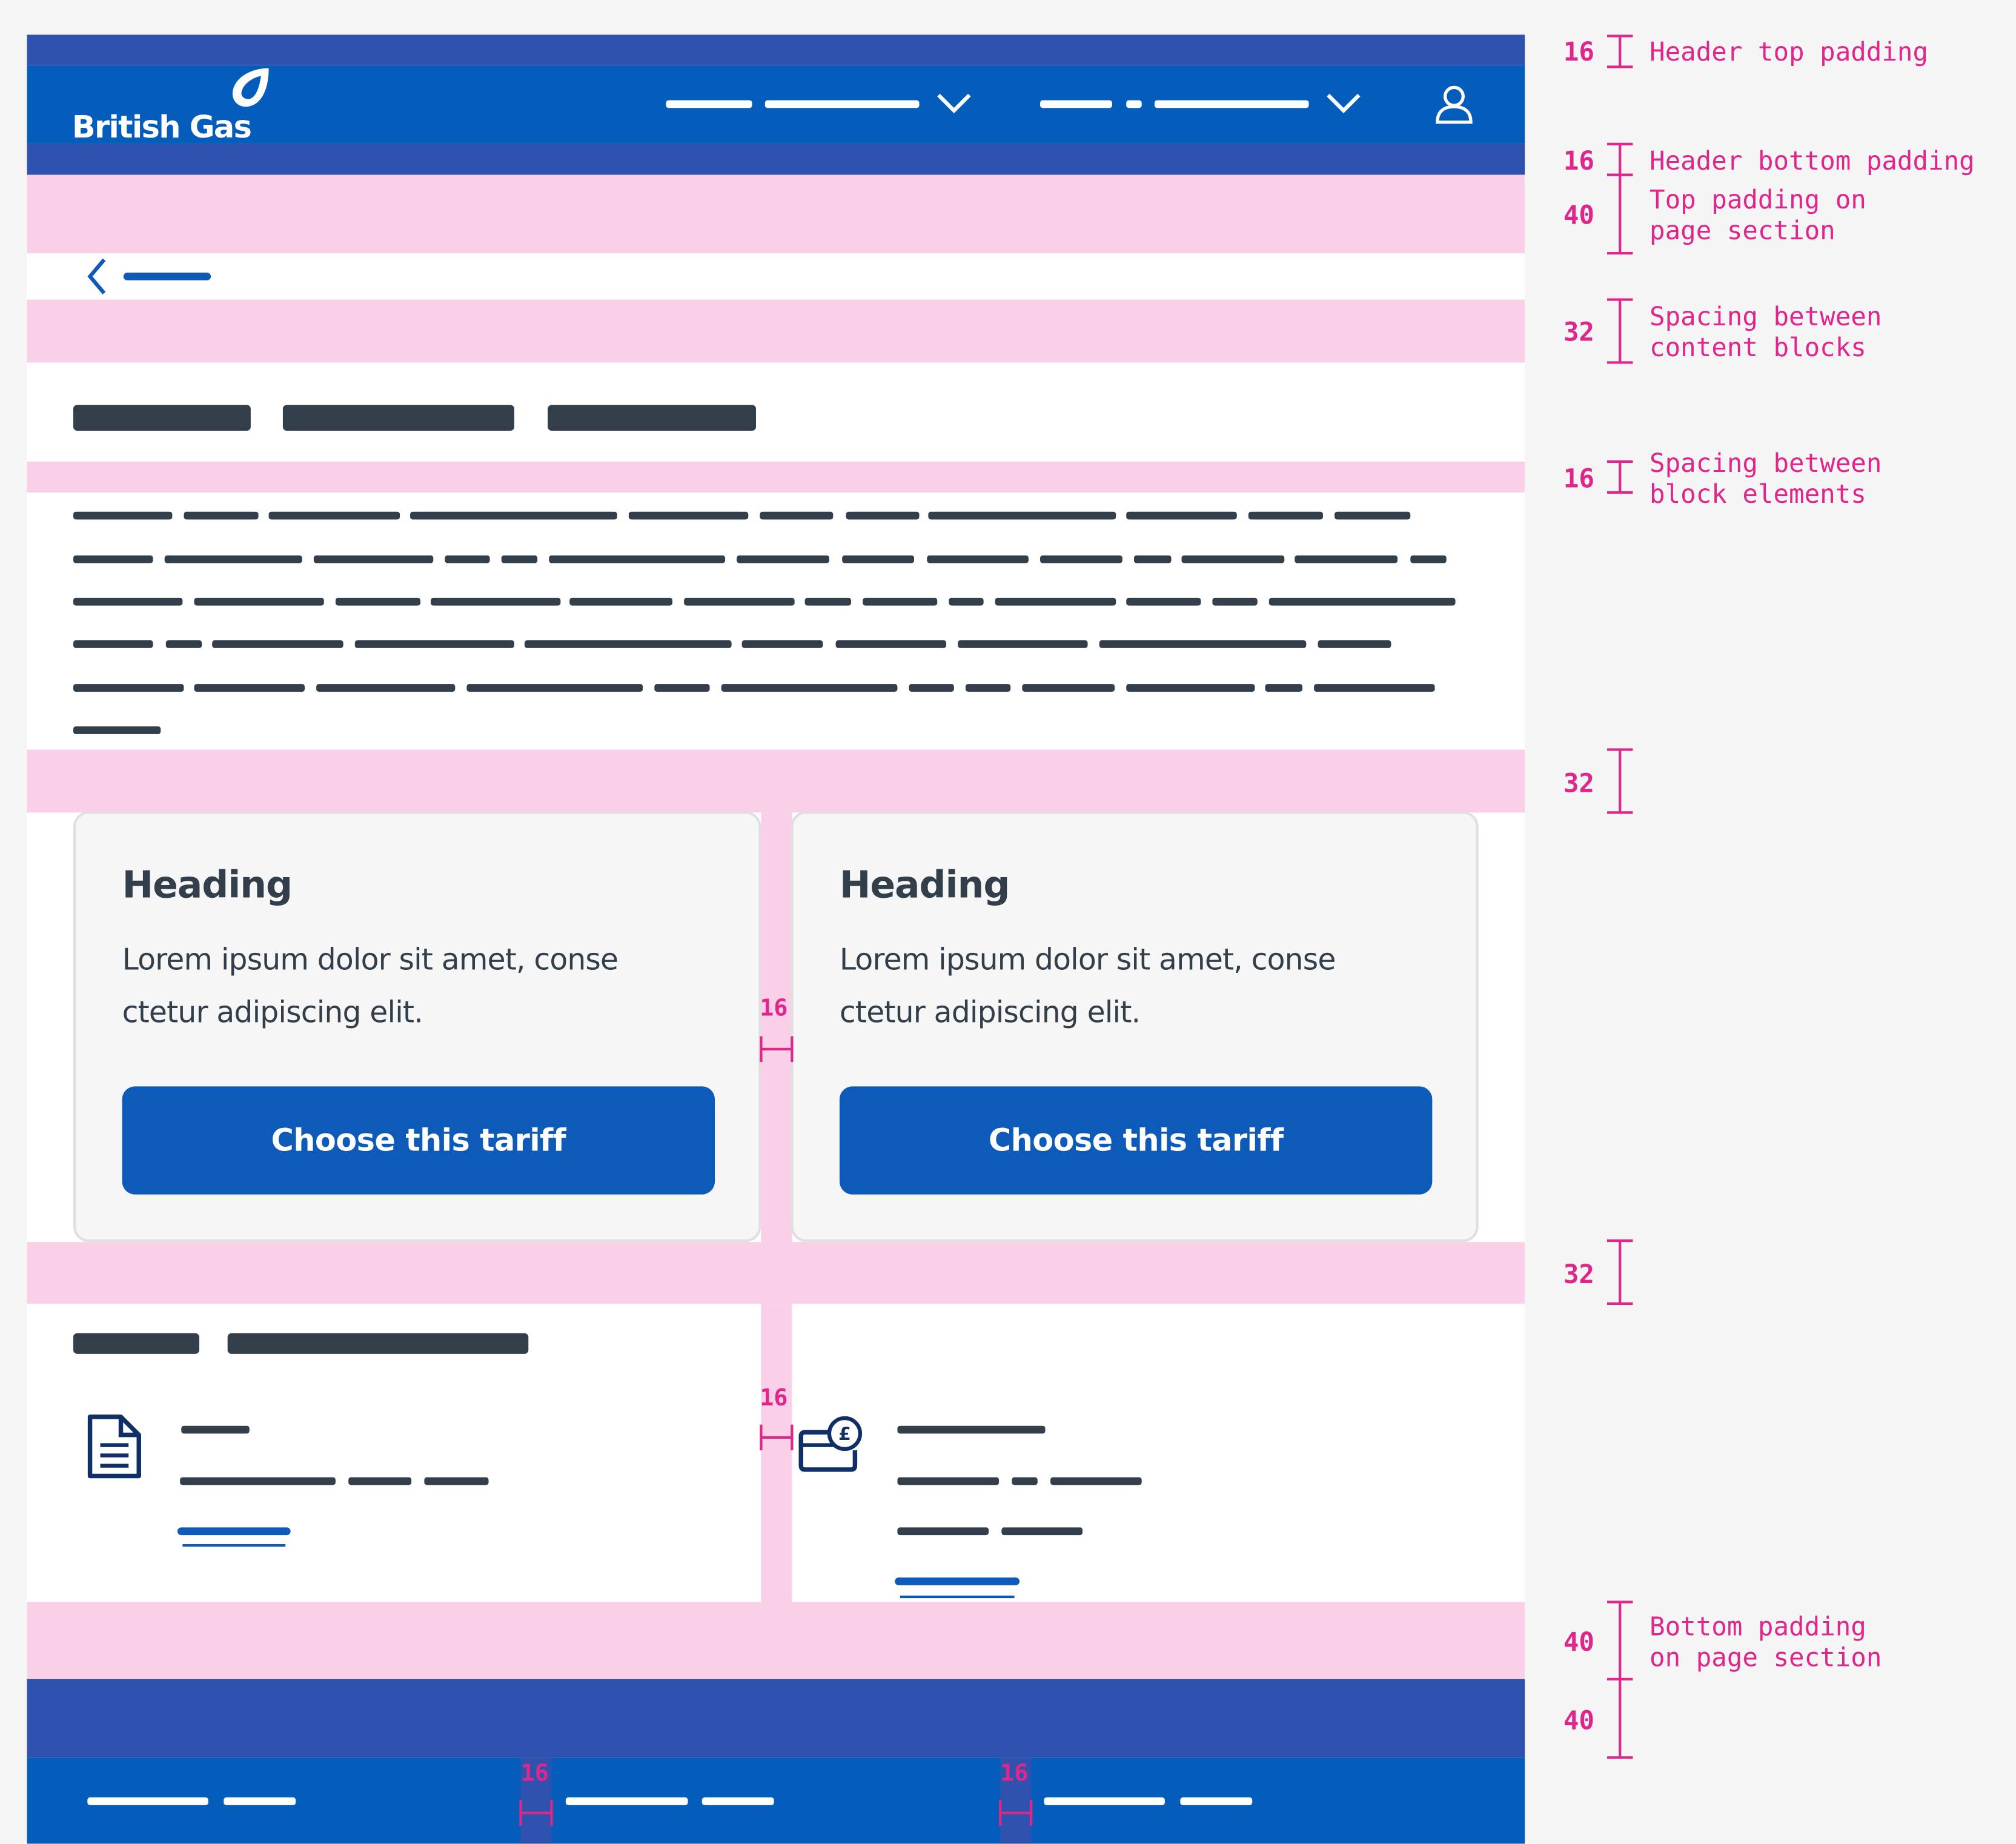 The height and width of the screenshot is (1844, 2016). I want to click on back-link, so click(149, 276).